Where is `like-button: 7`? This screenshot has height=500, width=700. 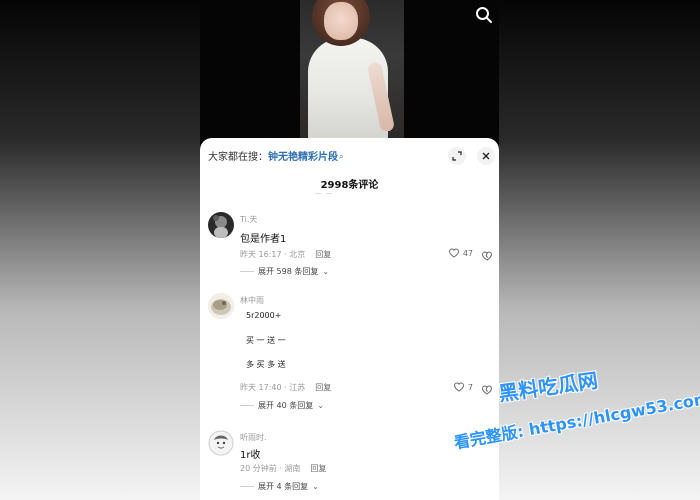 like-button: 7 is located at coordinates (463, 387).